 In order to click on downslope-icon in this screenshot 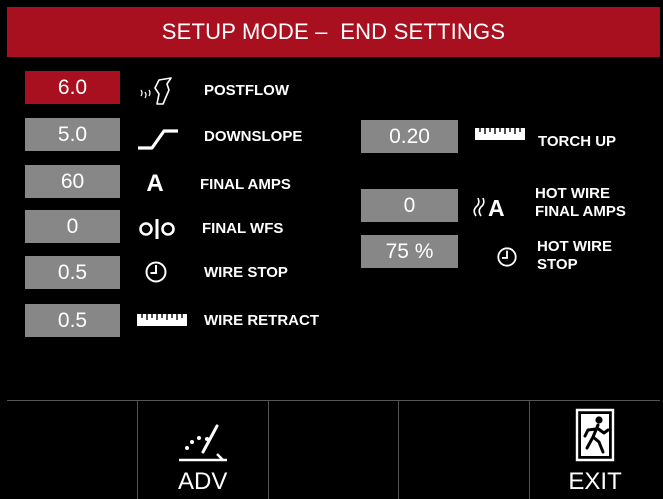, I will do `click(158, 138)`.